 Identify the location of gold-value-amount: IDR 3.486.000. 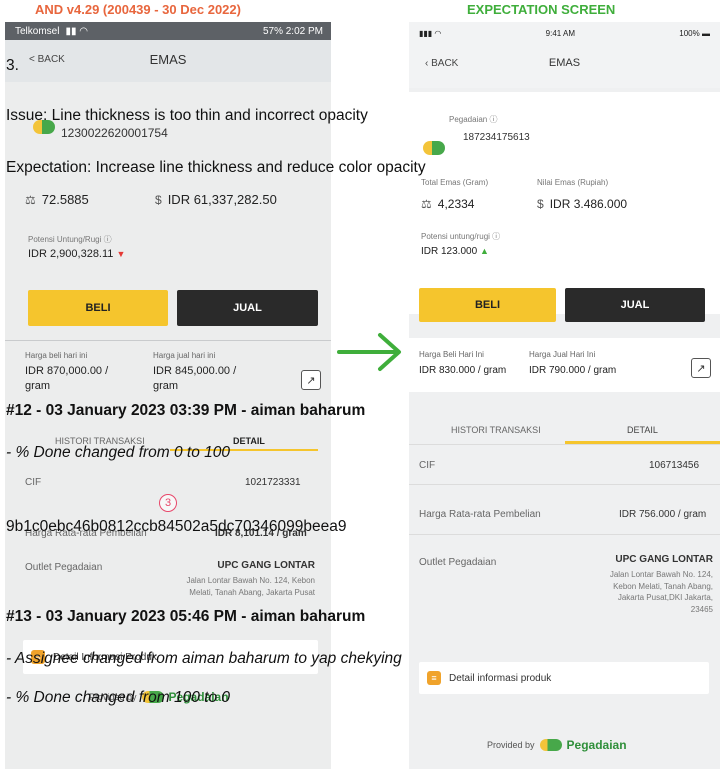
(588, 204).